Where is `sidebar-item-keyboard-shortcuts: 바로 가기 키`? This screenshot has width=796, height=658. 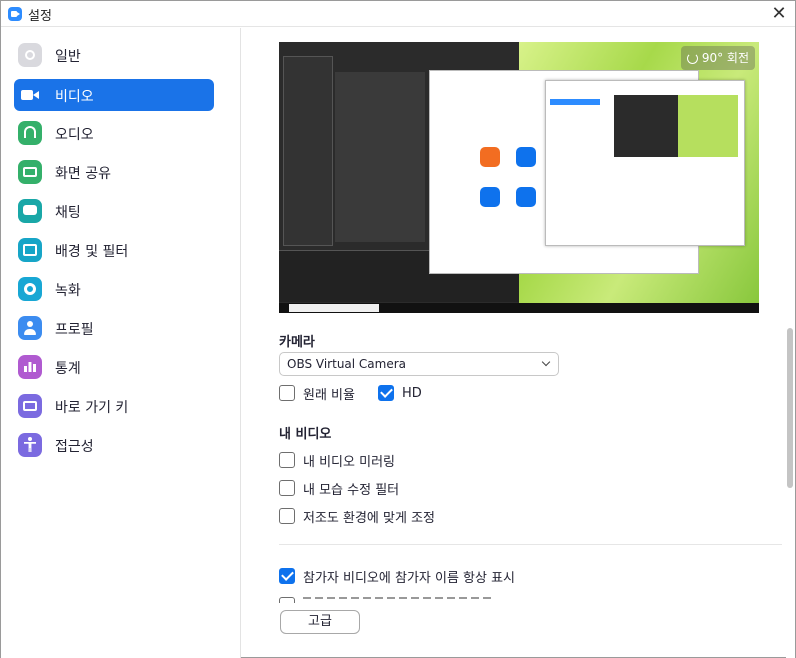
sidebar-item-keyboard-shortcuts: 바로 가기 키 is located at coordinates (114, 406).